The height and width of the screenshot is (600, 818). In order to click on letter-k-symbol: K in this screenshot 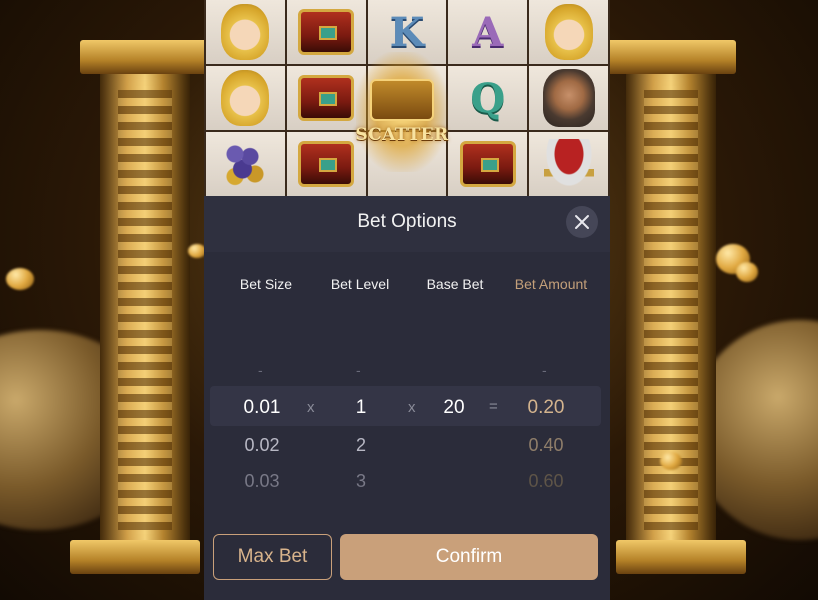, I will do `click(407, 32)`.